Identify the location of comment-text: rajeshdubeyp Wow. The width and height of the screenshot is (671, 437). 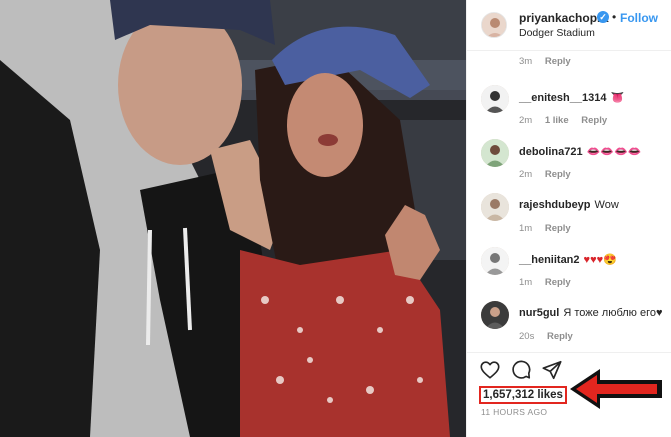
(569, 205).